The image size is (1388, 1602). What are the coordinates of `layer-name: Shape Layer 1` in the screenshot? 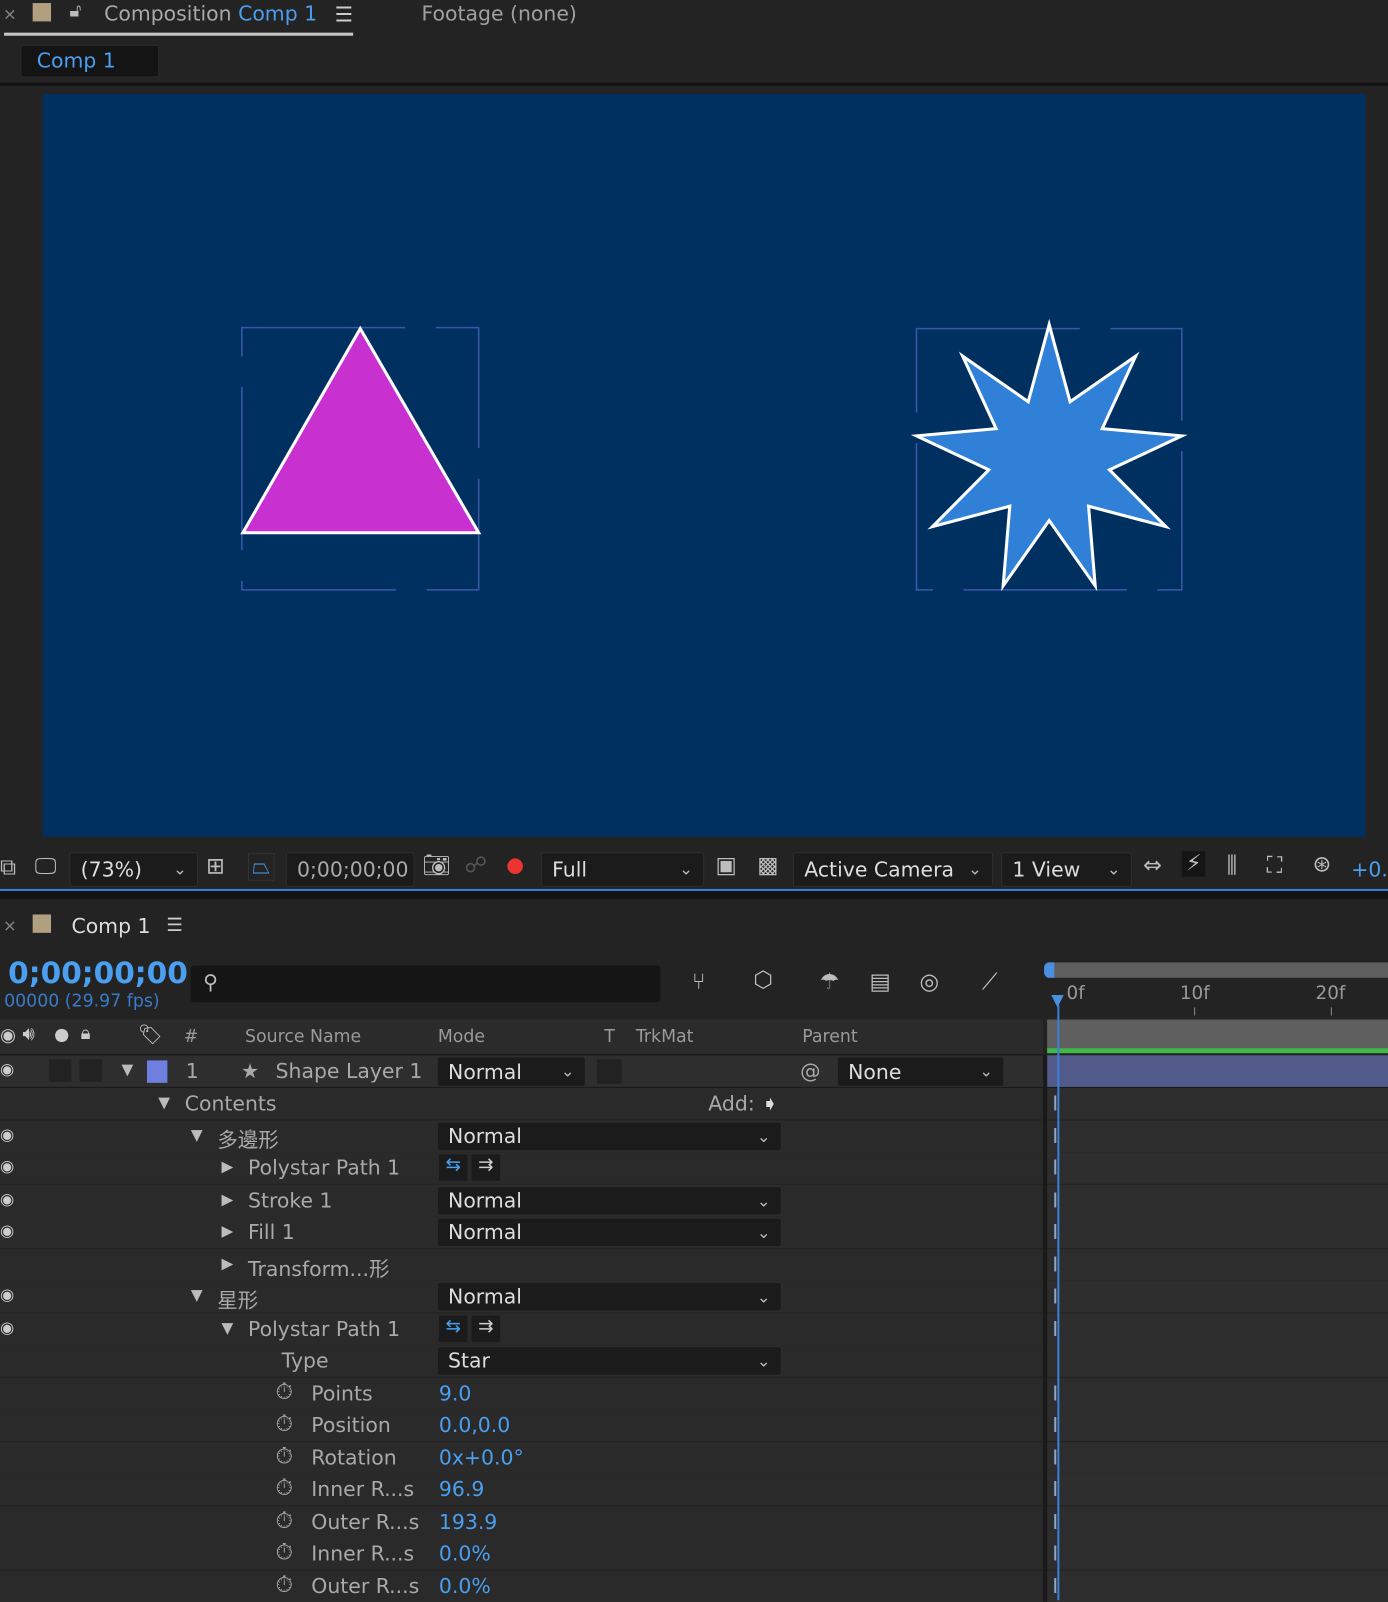 It's located at (349, 1070).